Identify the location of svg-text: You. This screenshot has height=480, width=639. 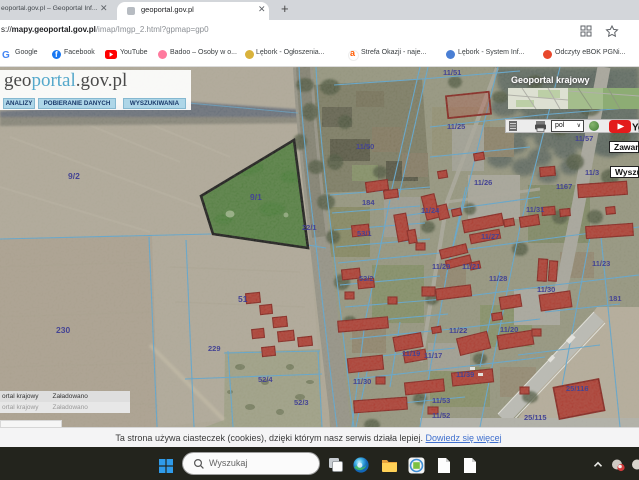
(635, 128).